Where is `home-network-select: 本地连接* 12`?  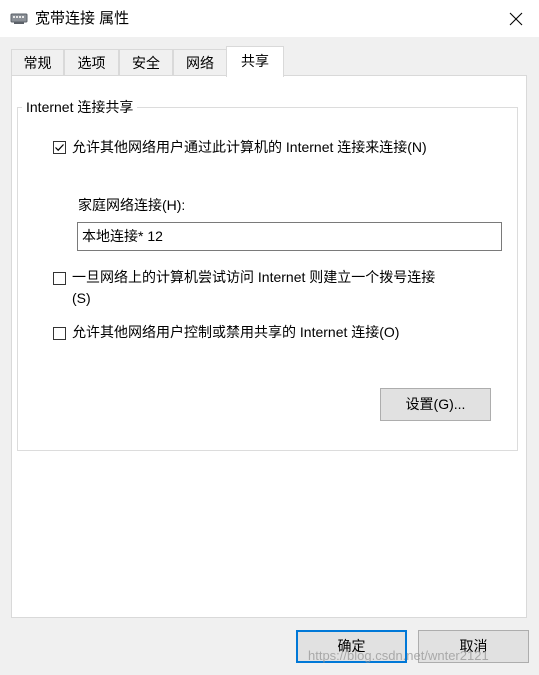 home-network-select: 本地连接* 12 is located at coordinates (289, 236).